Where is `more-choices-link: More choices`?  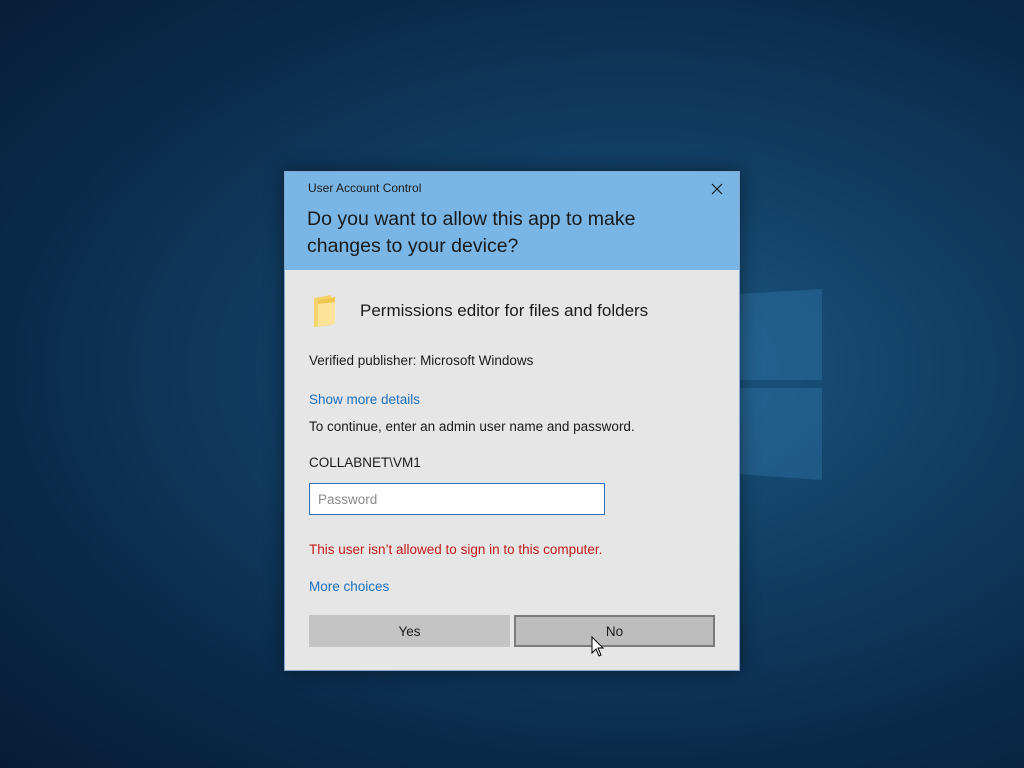 more-choices-link: More choices is located at coordinates (349, 586).